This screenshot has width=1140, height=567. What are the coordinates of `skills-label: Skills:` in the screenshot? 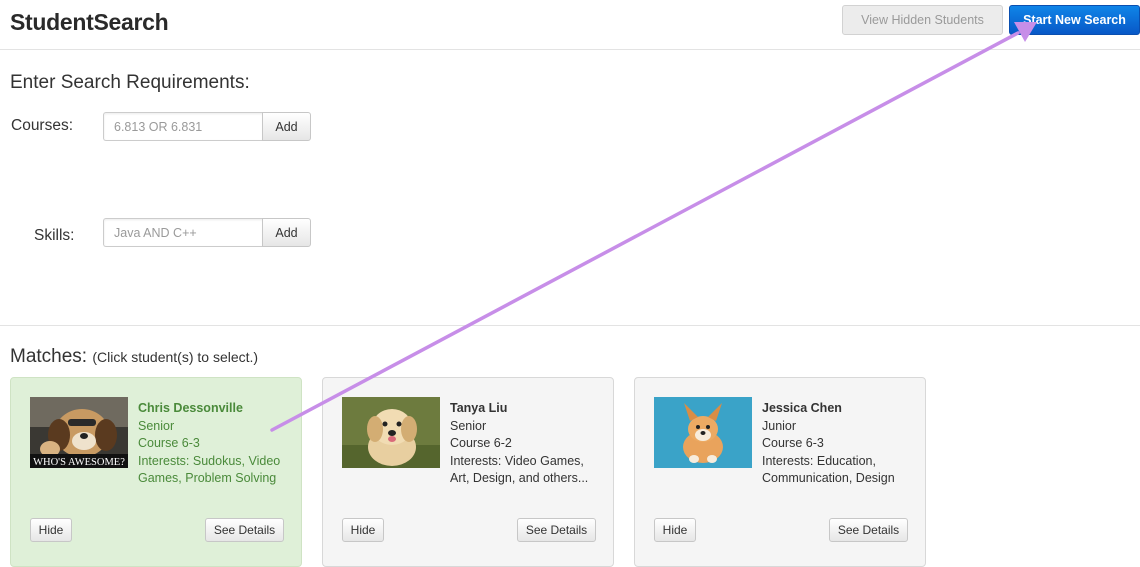 It's located at (54, 235).